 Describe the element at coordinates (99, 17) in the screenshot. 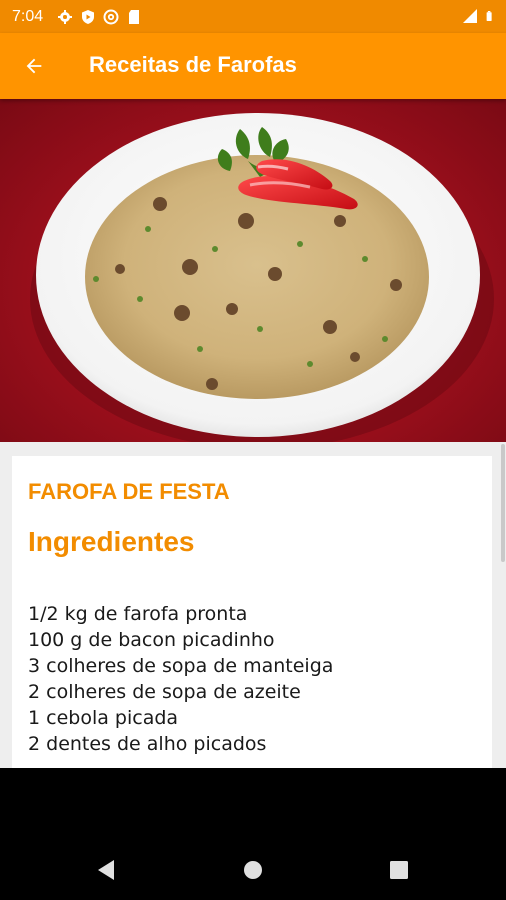

I see `status-icons-left` at that location.